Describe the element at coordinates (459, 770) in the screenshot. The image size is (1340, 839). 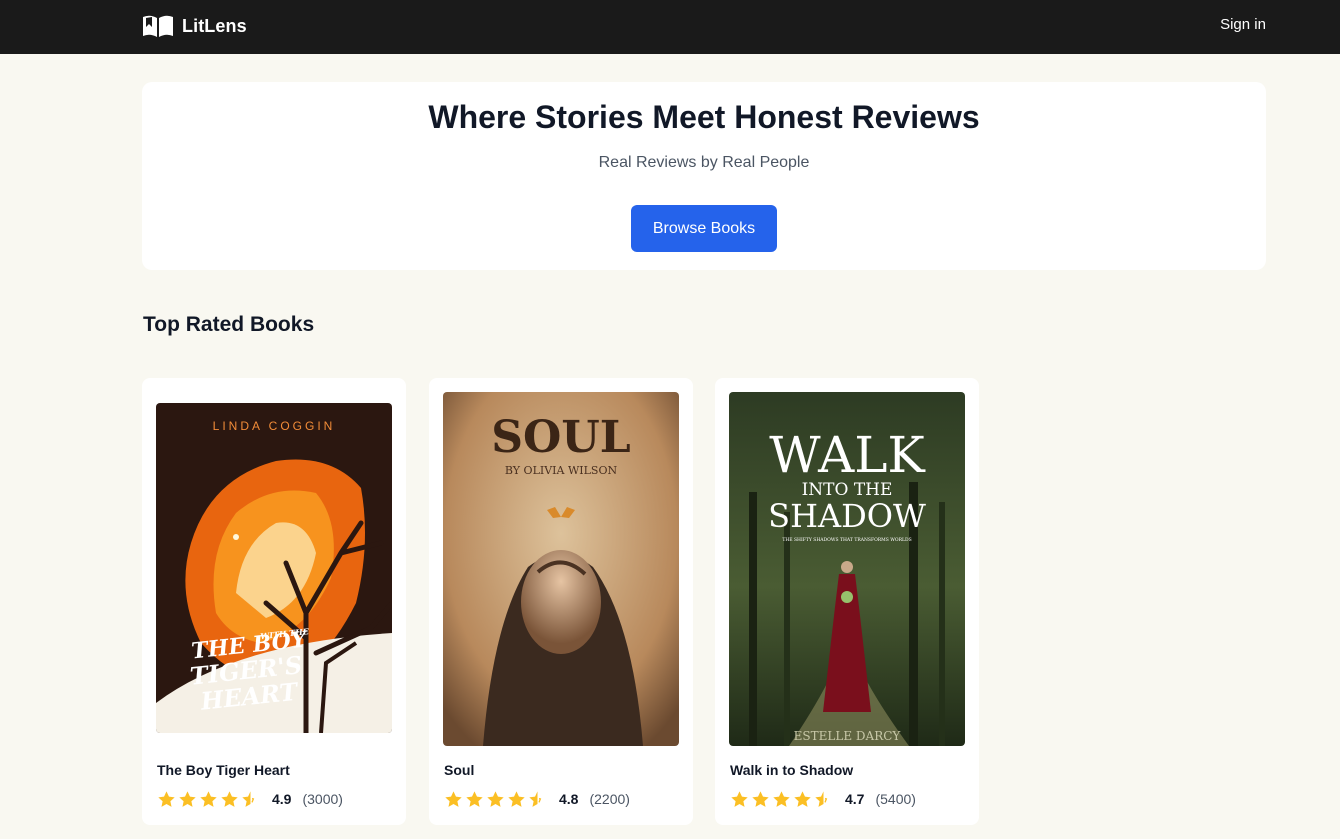
I see `book-title: Soul` at that location.